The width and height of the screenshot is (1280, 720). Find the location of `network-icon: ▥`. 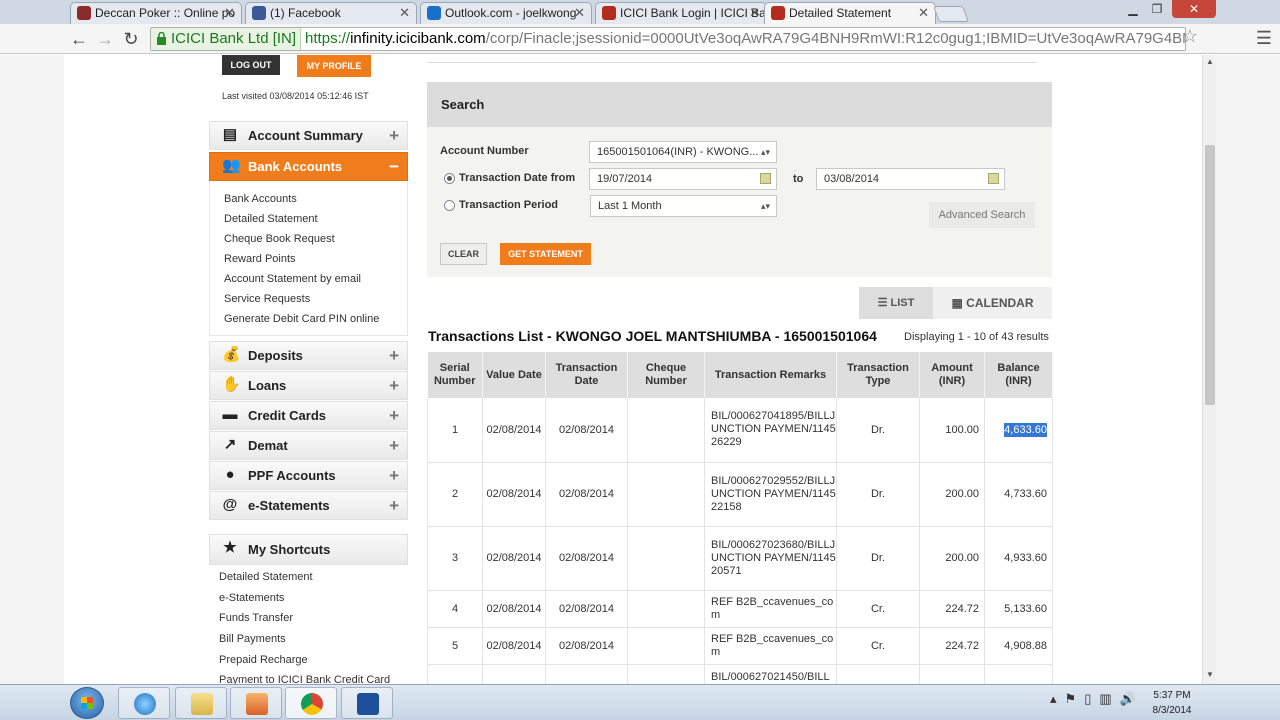

network-icon: ▥ is located at coordinates (1109, 698).